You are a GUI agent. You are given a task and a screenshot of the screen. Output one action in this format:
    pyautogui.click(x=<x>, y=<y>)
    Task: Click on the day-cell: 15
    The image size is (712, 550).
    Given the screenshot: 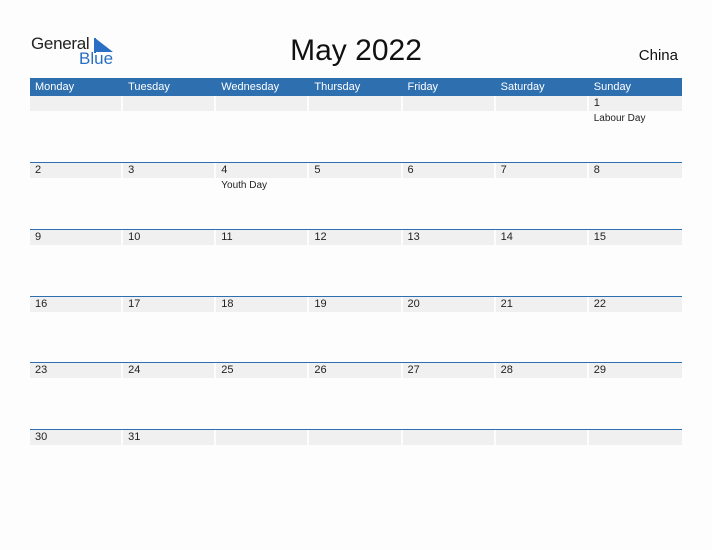 What is the action you would take?
    pyautogui.click(x=635, y=262)
    